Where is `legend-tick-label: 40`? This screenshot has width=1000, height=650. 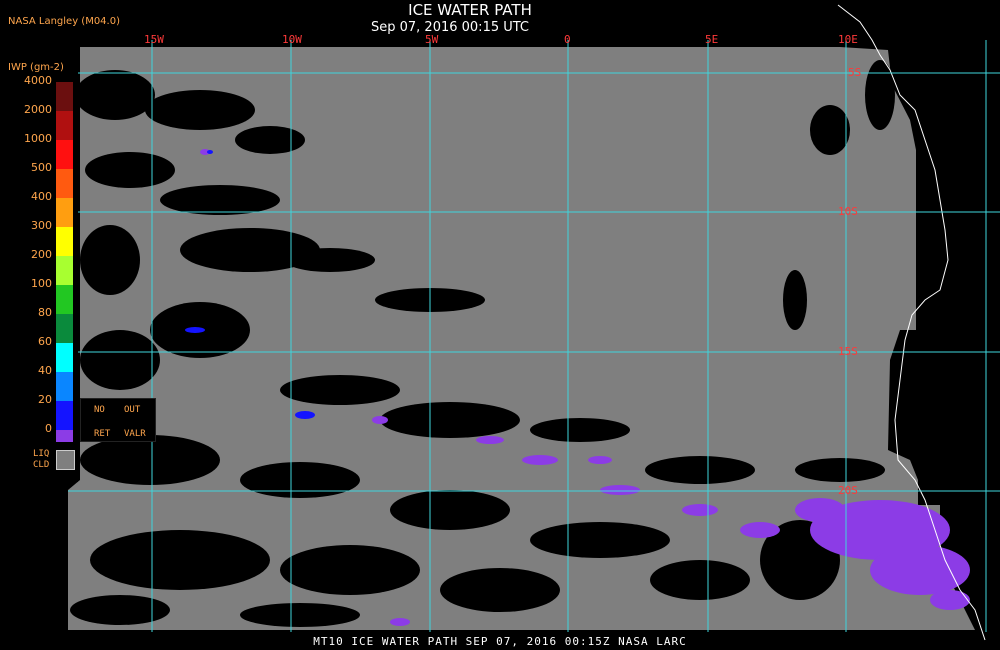 legend-tick-label: 40 is located at coordinates (45, 370).